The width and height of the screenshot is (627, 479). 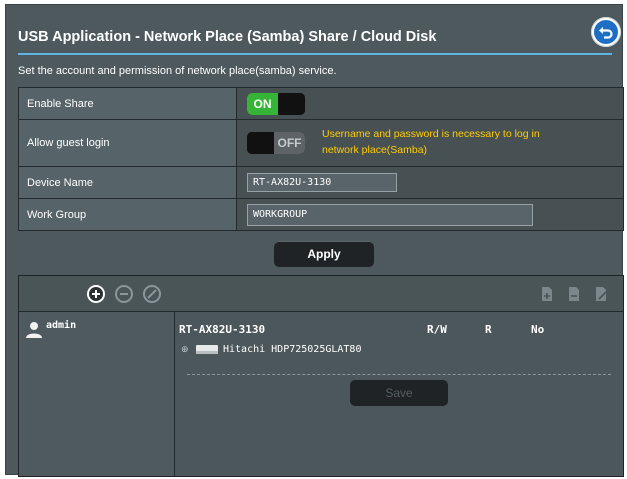 What do you see at coordinates (437, 329) in the screenshot?
I see `perm-header-rw: R/W` at bounding box center [437, 329].